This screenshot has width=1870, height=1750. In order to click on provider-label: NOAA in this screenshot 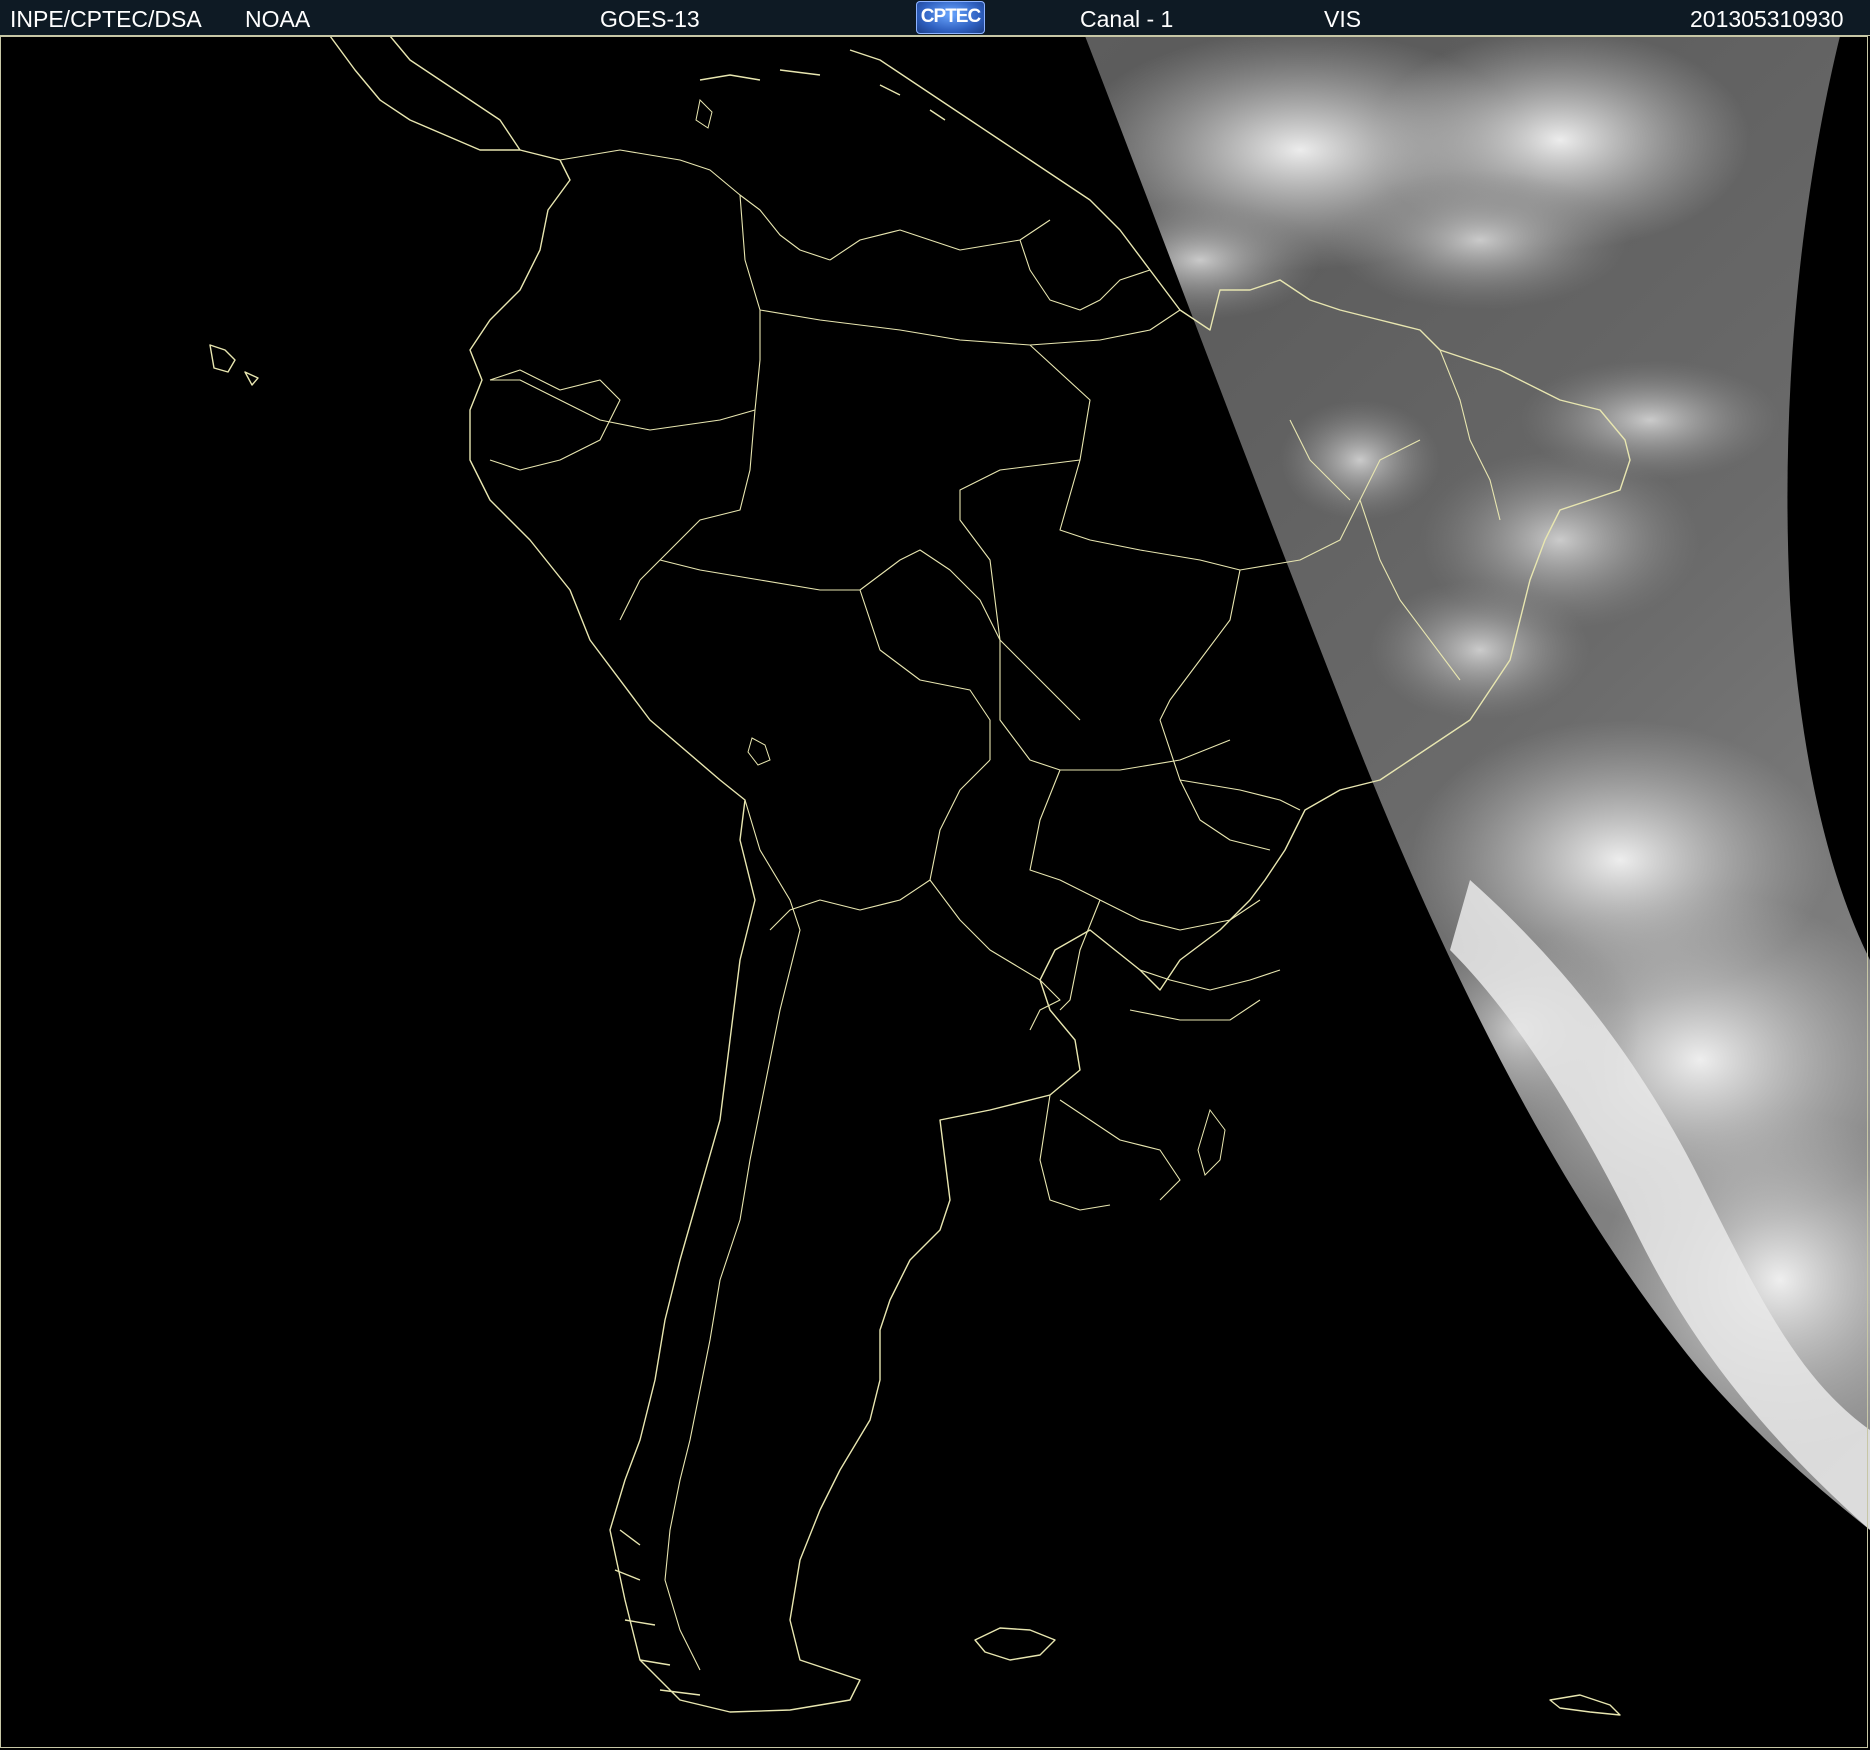, I will do `click(278, 19)`.